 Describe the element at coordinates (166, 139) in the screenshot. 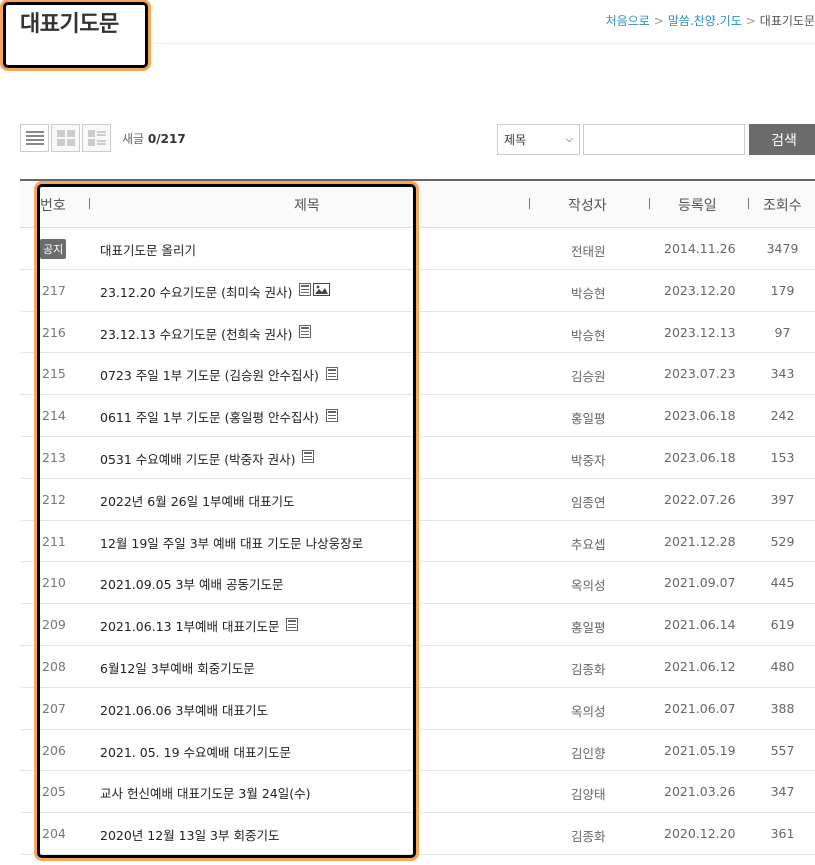

I see `post-count-value: 0/217` at that location.